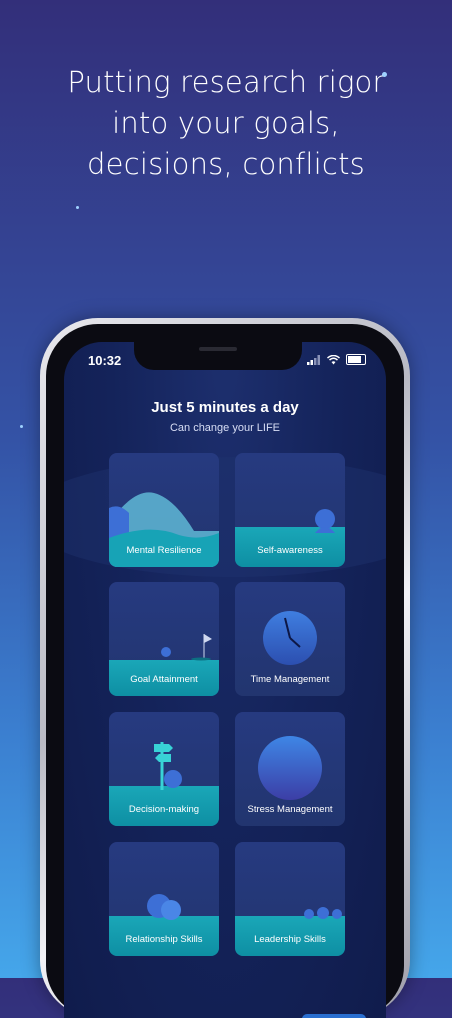  I want to click on screen-title: Just 5 minutes a day, so click(225, 407).